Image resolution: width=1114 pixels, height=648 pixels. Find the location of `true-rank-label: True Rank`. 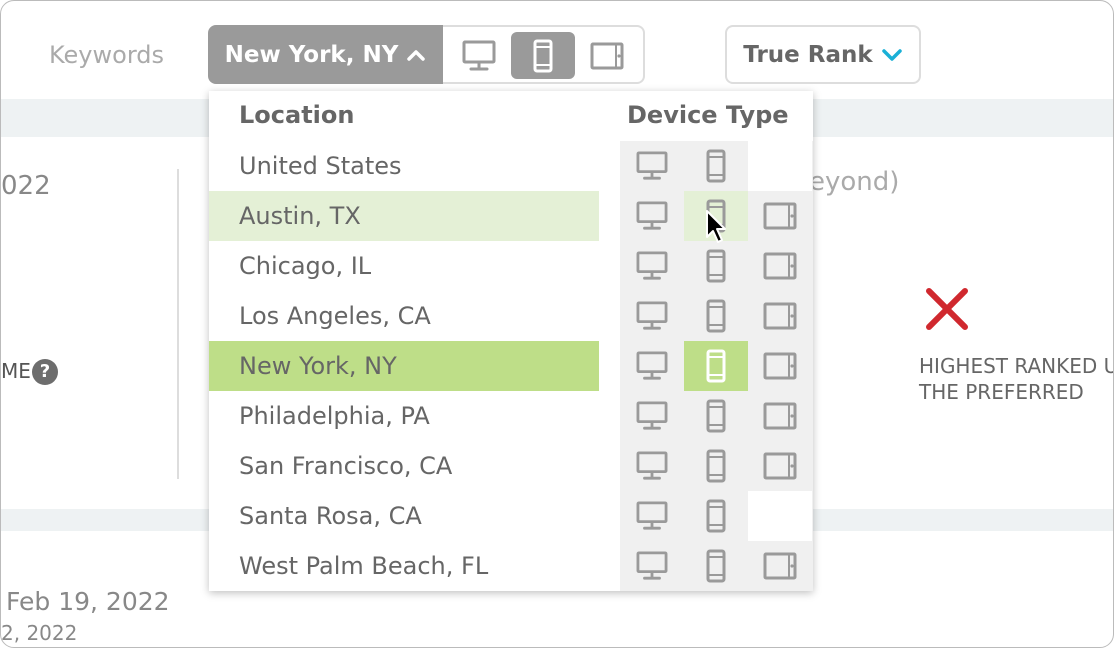

true-rank-label: True Rank is located at coordinates (808, 54).